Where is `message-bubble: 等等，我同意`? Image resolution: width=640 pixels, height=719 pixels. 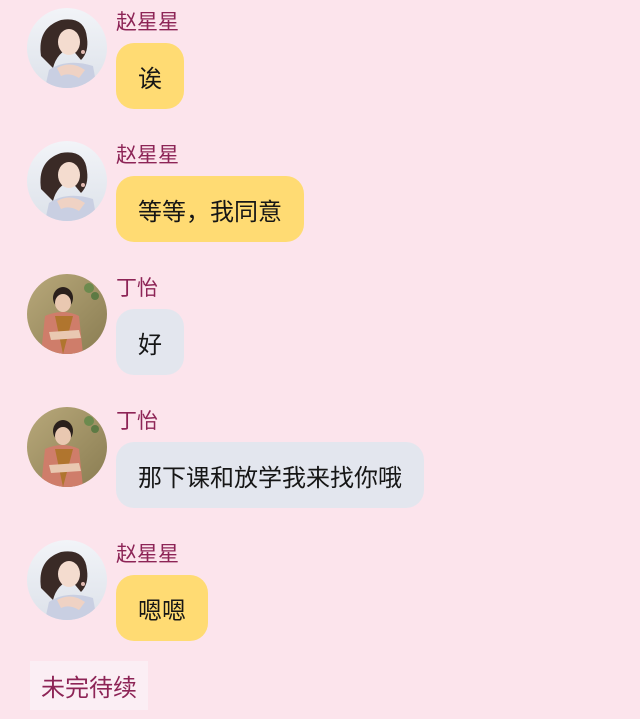
message-bubble: 等等，我同意 is located at coordinates (210, 209).